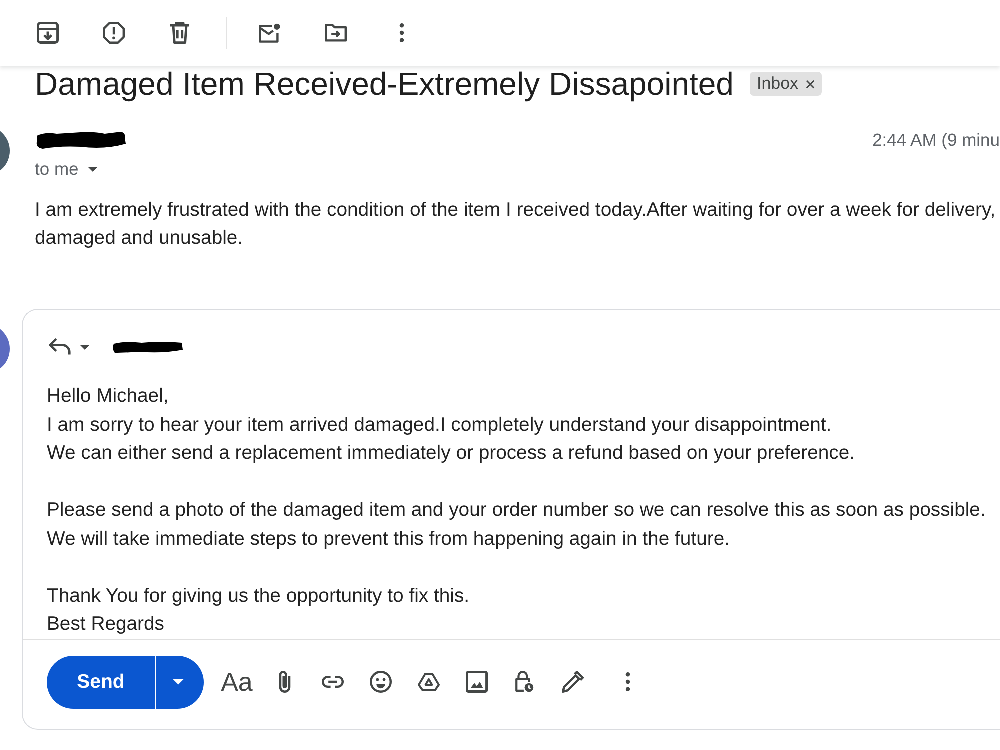 The width and height of the screenshot is (1000, 750). Describe the element at coordinates (180, 33) in the screenshot. I see `trash-icon` at that location.